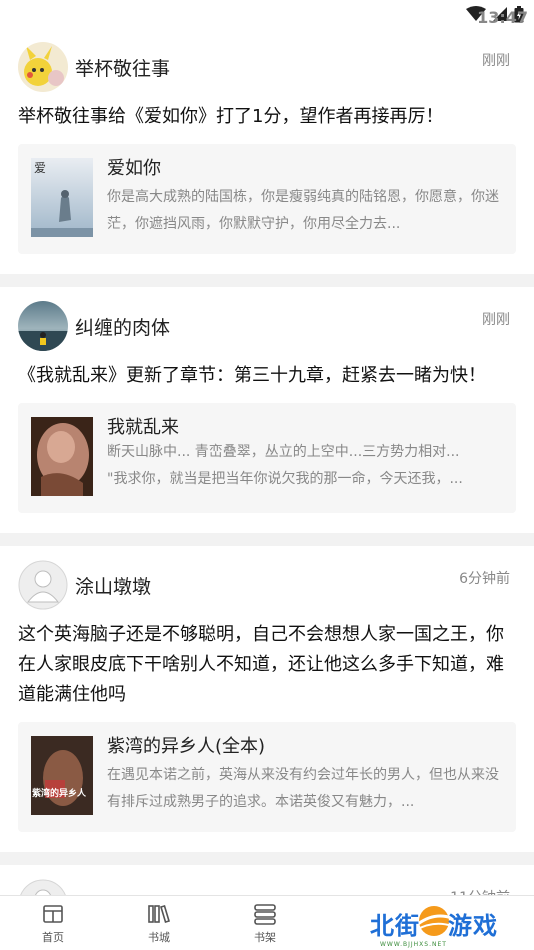 The height and width of the screenshot is (950, 534). What do you see at coordinates (134, 168) in the screenshot?
I see `book-title: 爱如你` at bounding box center [134, 168].